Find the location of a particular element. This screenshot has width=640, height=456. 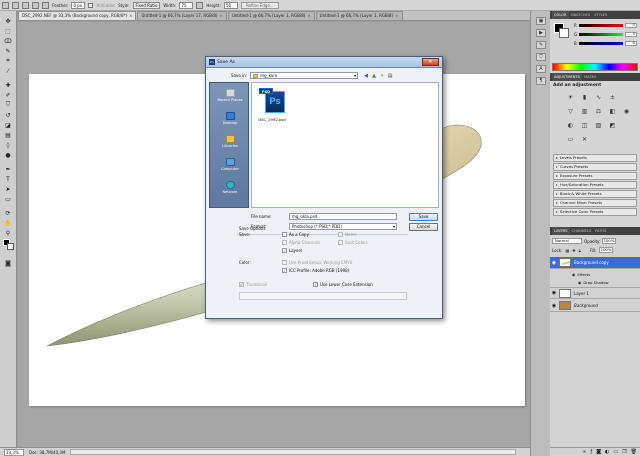

color-spectrum is located at coordinates (595, 67).